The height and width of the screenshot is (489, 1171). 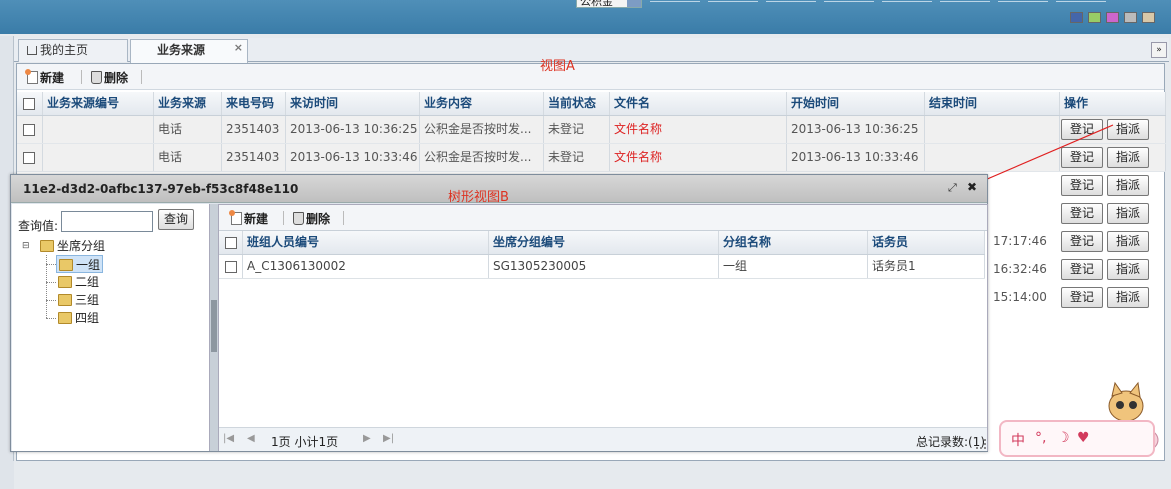 What do you see at coordinates (1020, 269) in the screenshot?
I see `cell-end-time: 16:32:46` at bounding box center [1020, 269].